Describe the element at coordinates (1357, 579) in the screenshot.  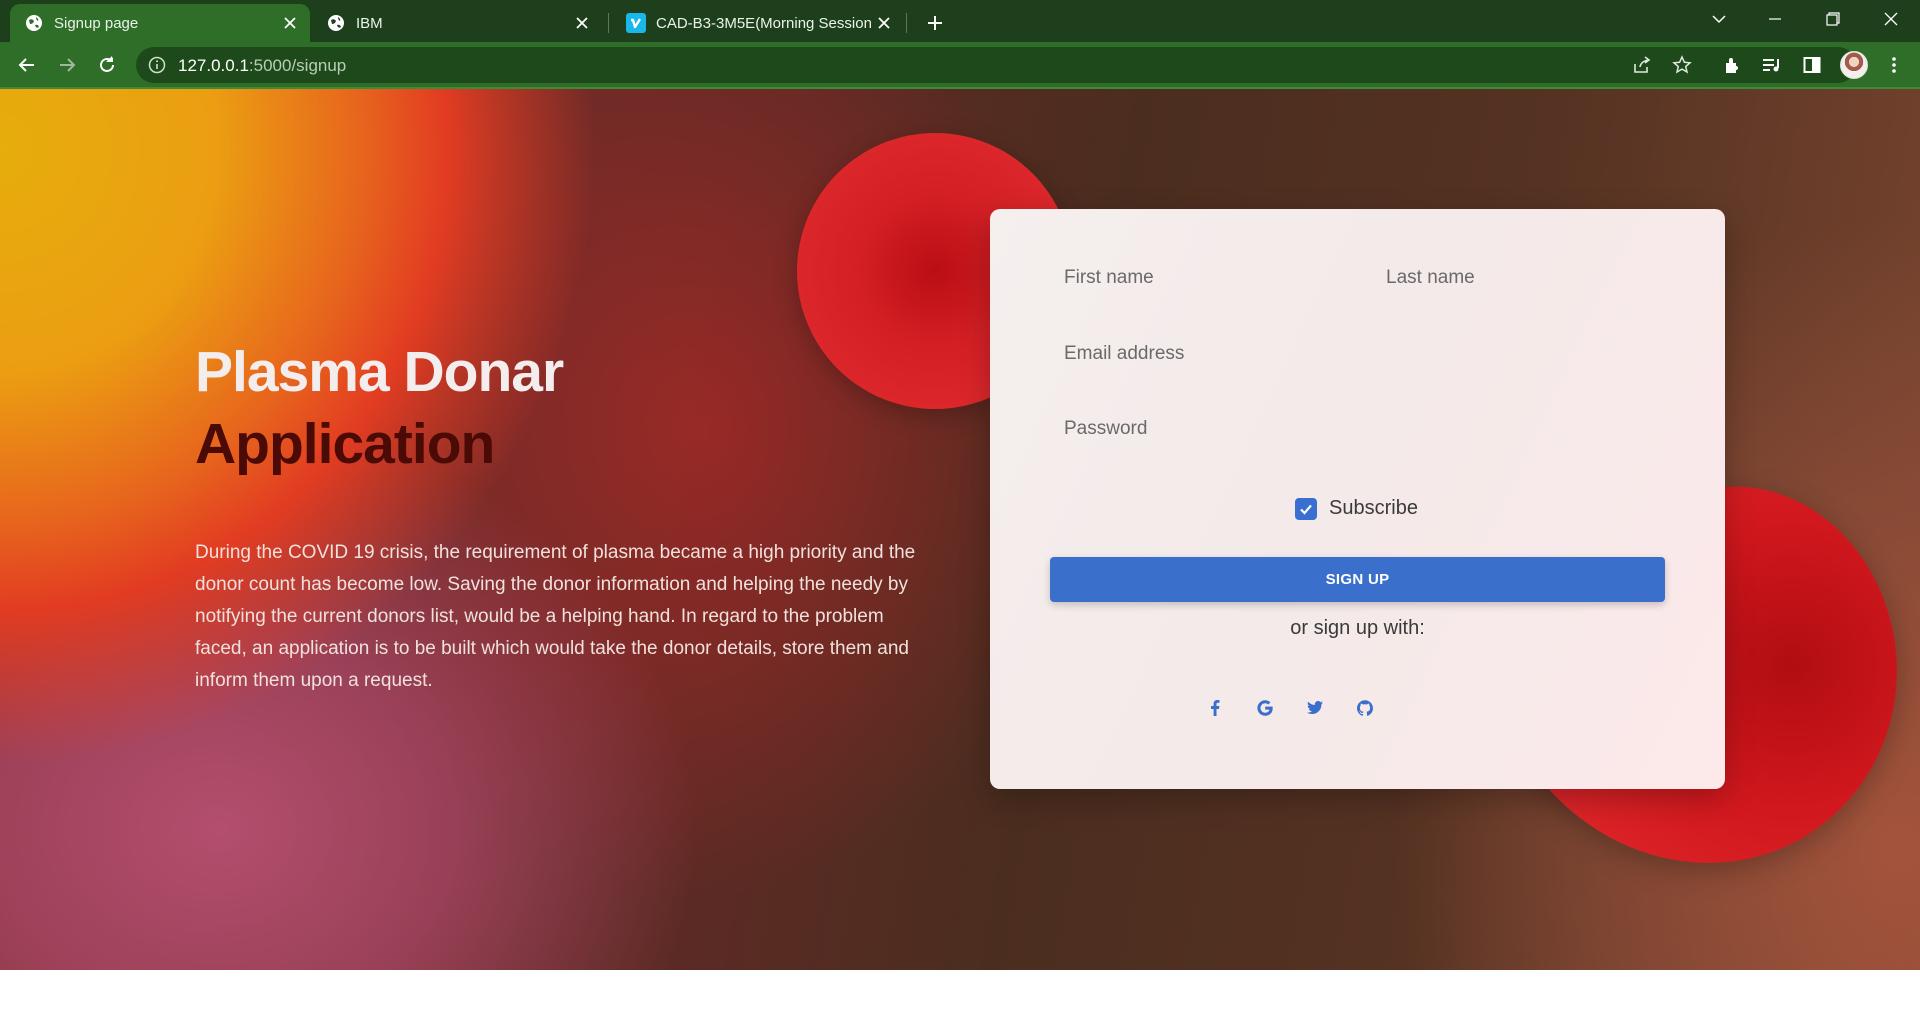
I see `sign-up-button: SIGN UP` at that location.